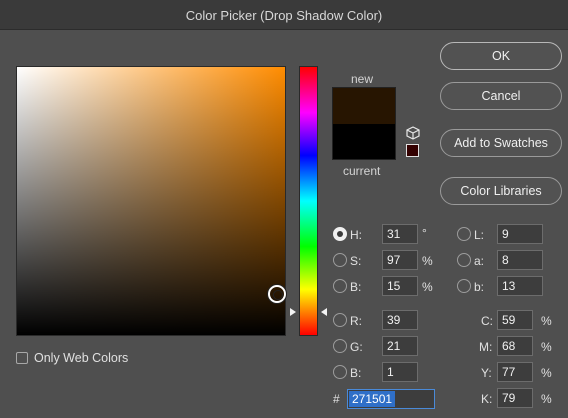 This screenshot has height=418, width=568. What do you see at coordinates (486, 347) in the screenshot?
I see `magenta-label: M:` at bounding box center [486, 347].